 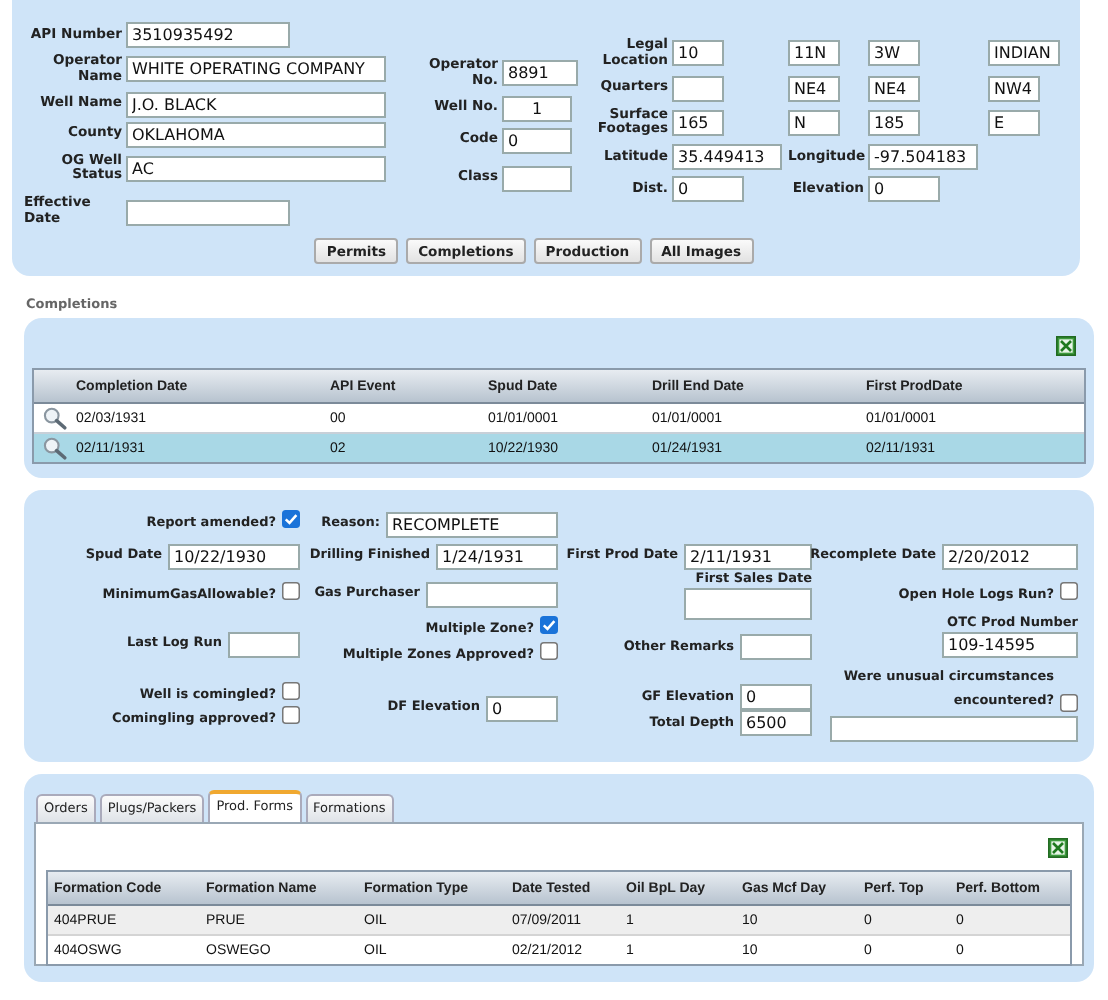 I want to click on input-field: -97.504183, so click(x=923, y=157).